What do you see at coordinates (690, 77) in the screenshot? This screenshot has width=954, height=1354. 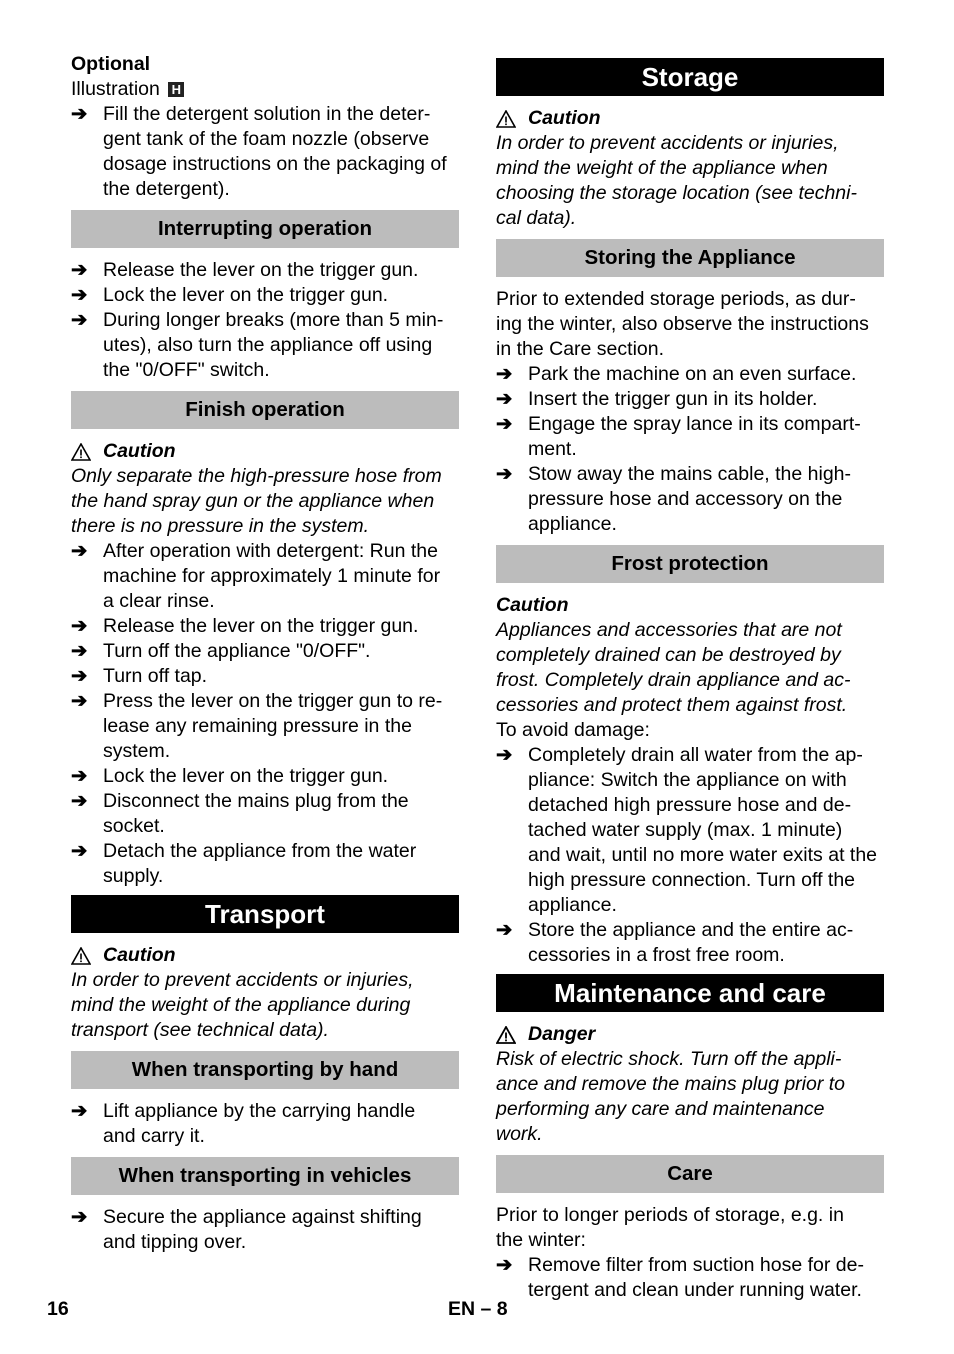 I see `chapter-heading-storage: Storage` at bounding box center [690, 77].